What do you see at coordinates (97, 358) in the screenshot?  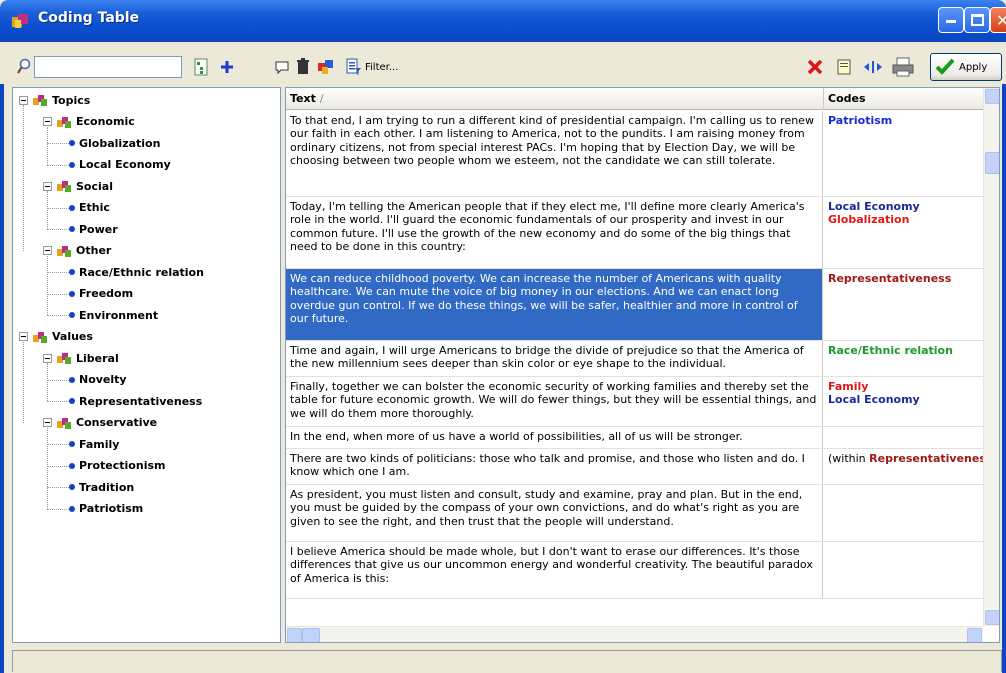 I see `tree-node-label: Liberal` at bounding box center [97, 358].